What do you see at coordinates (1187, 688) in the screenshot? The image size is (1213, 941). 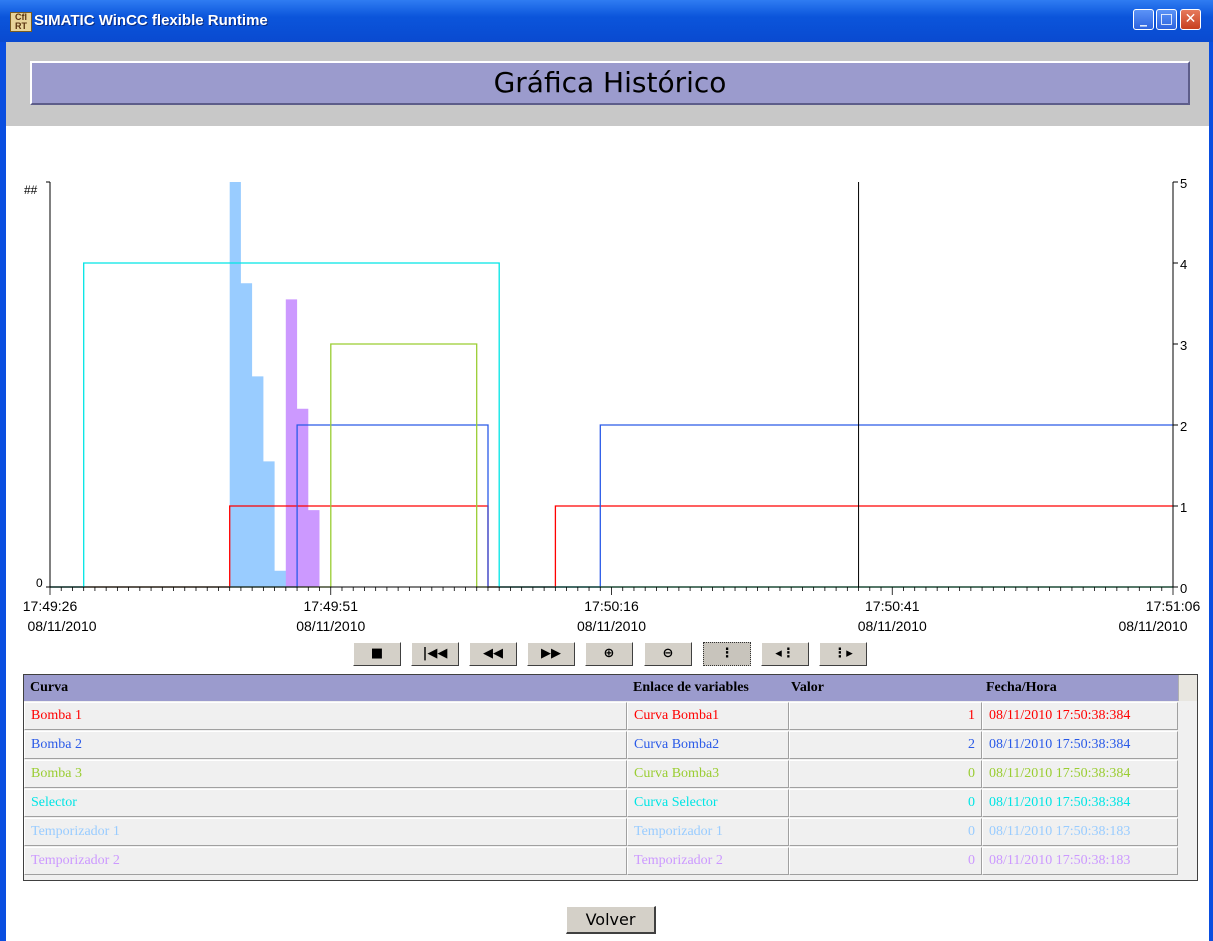 I see `table-scroll-corner` at bounding box center [1187, 688].